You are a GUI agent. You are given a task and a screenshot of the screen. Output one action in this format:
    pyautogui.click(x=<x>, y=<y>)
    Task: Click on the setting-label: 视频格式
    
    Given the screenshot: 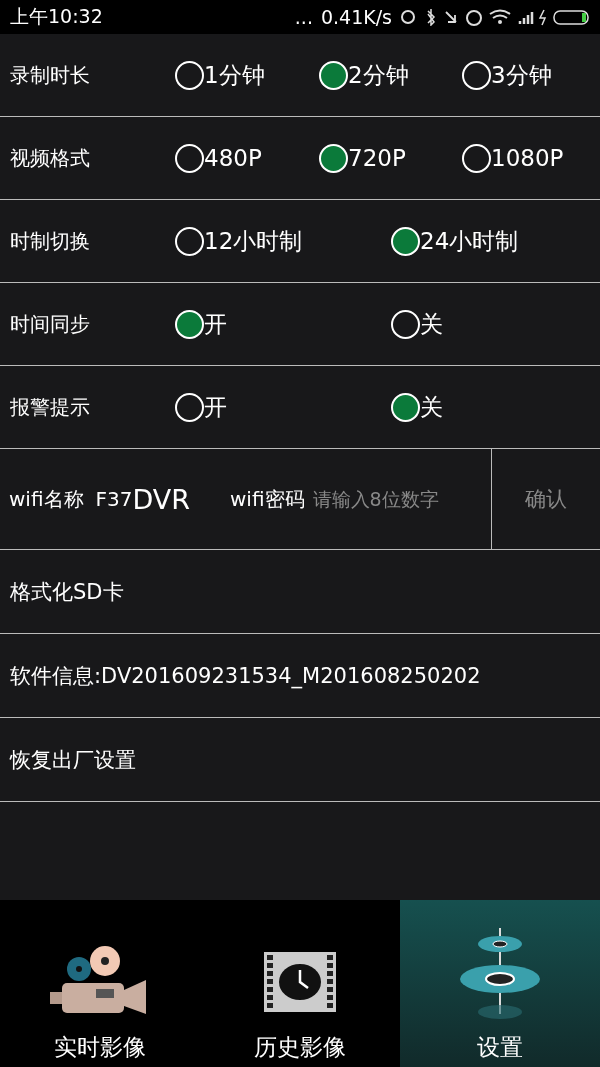 What is the action you would take?
    pyautogui.click(x=50, y=158)
    